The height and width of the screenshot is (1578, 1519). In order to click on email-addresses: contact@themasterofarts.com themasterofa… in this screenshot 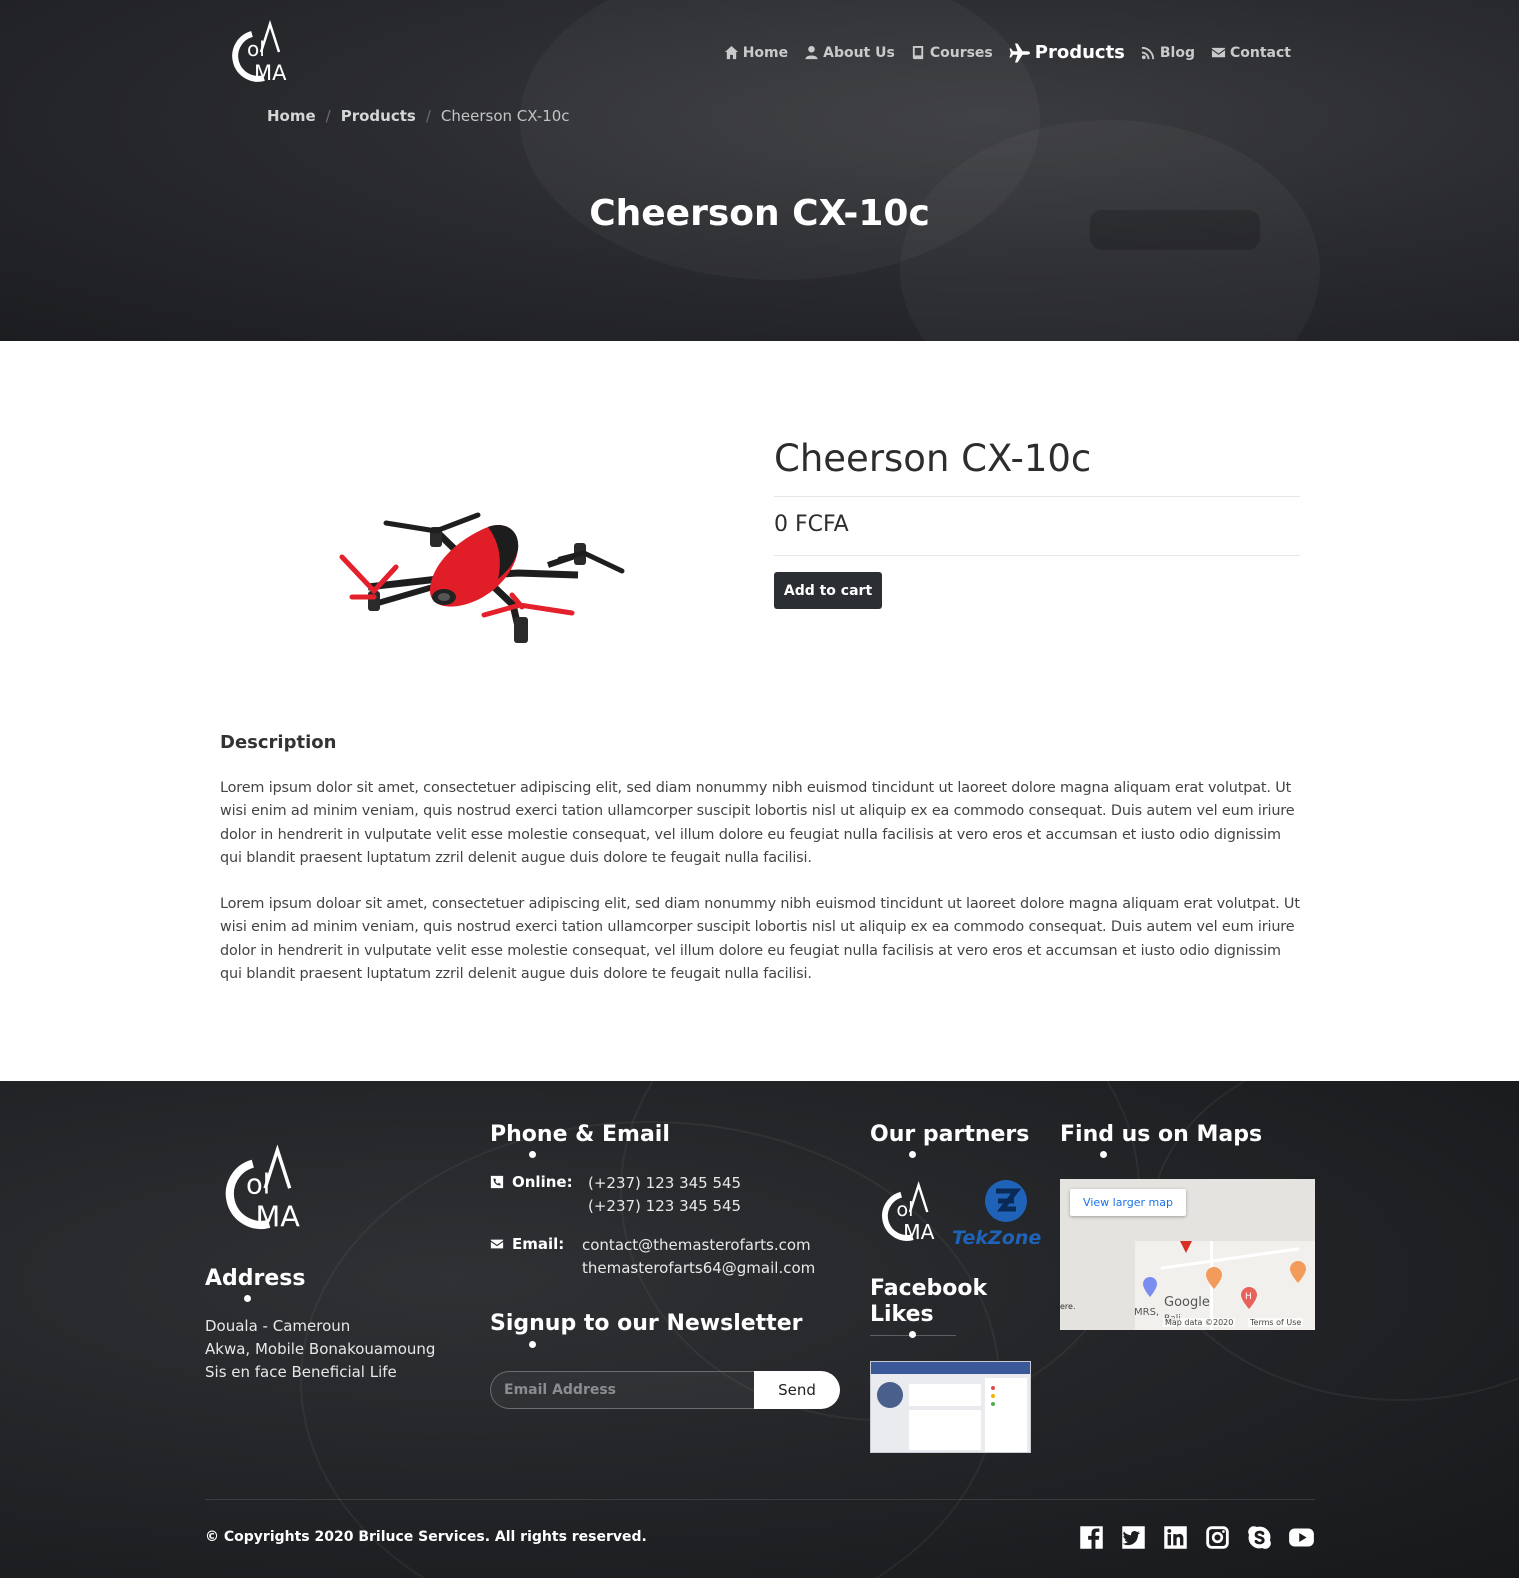, I will do `click(698, 1257)`.